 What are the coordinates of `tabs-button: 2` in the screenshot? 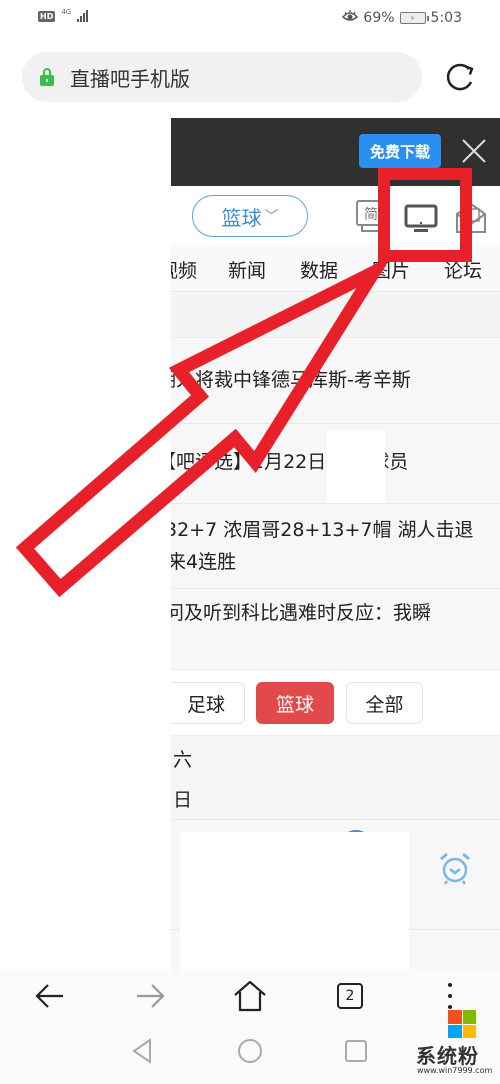 It's located at (350, 996).